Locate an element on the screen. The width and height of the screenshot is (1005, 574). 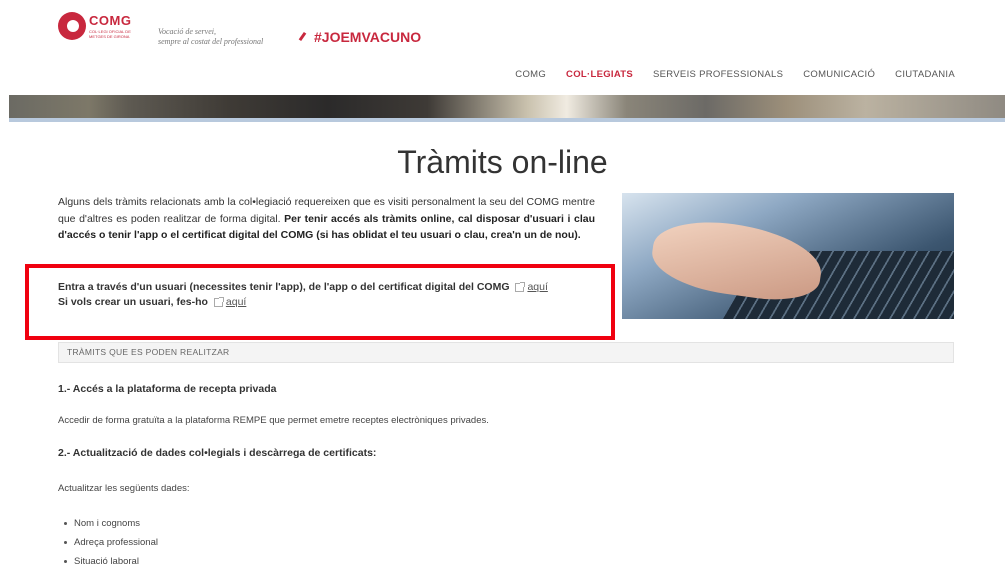
tagline-line-2: sempre al costat del professional is located at coordinates (211, 41).